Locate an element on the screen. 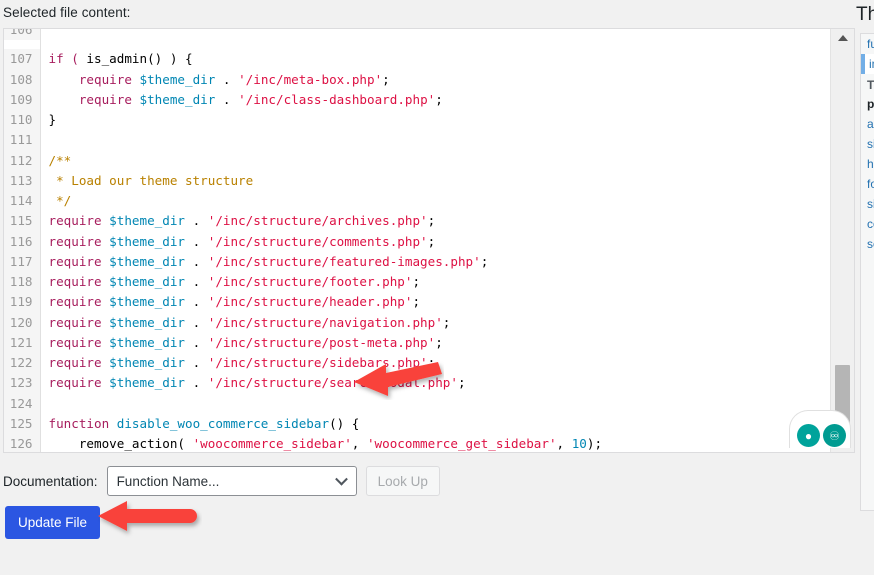 This screenshot has height=575, width=874. file-list-item: search.php is located at coordinates (867, 244).